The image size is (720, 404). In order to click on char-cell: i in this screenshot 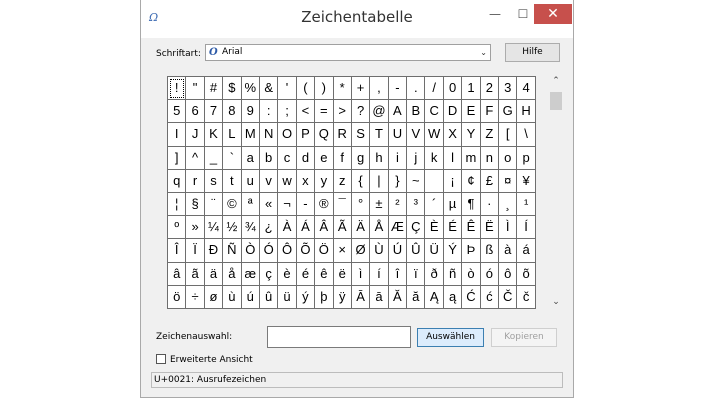, I will do `click(398, 158)`.